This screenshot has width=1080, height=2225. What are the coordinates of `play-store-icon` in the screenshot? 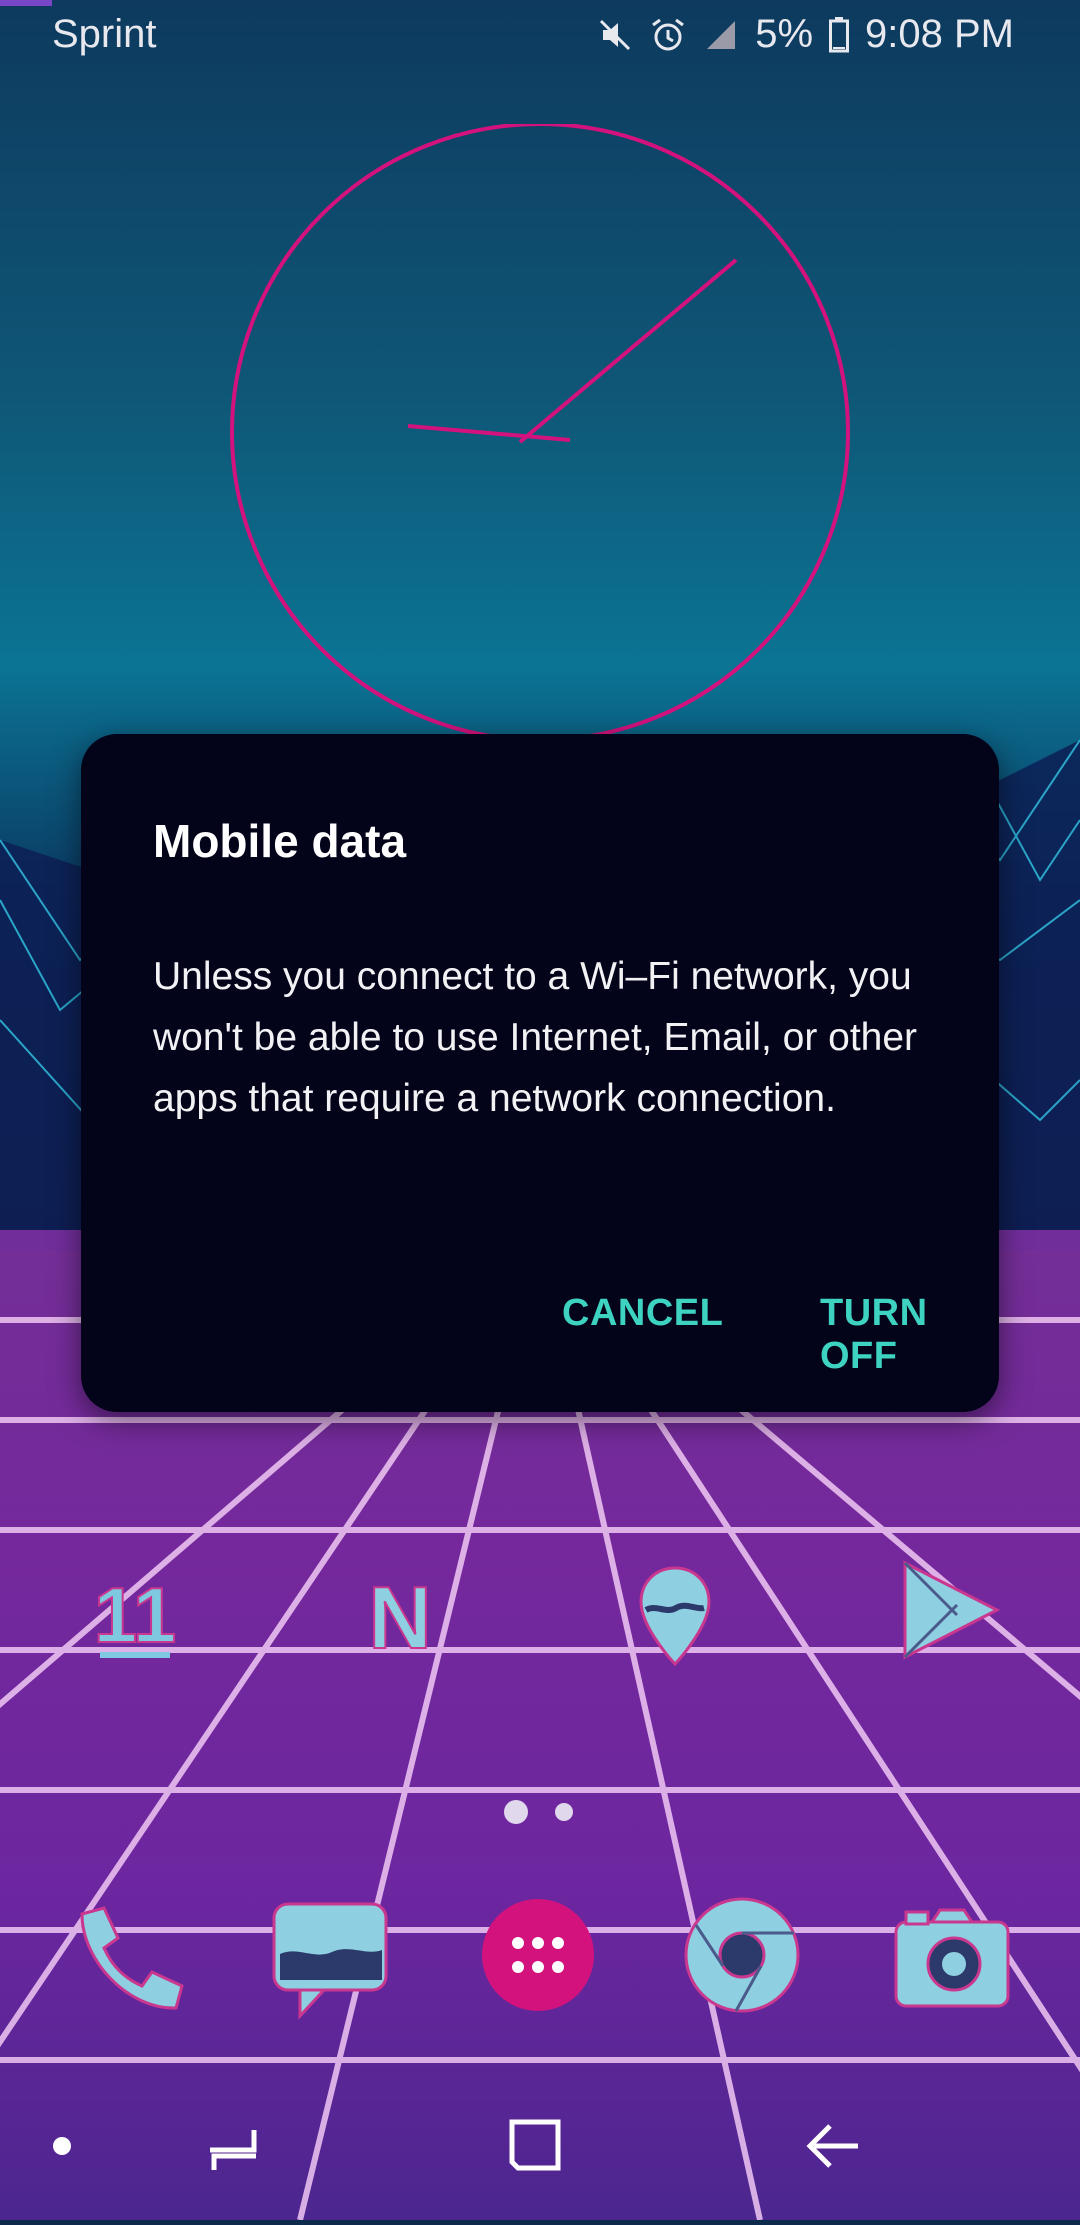 It's located at (952, 1610).